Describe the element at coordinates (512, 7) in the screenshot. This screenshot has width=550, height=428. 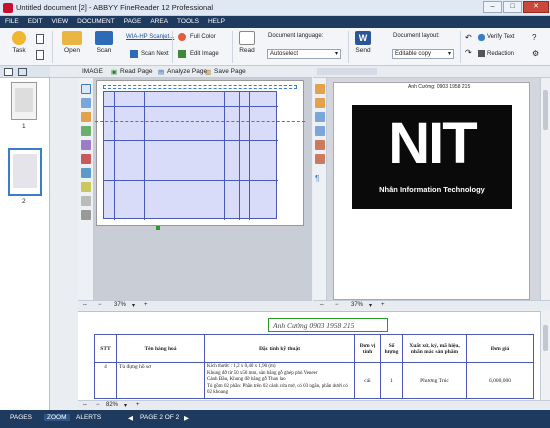
I see `maximize-button: □` at that location.